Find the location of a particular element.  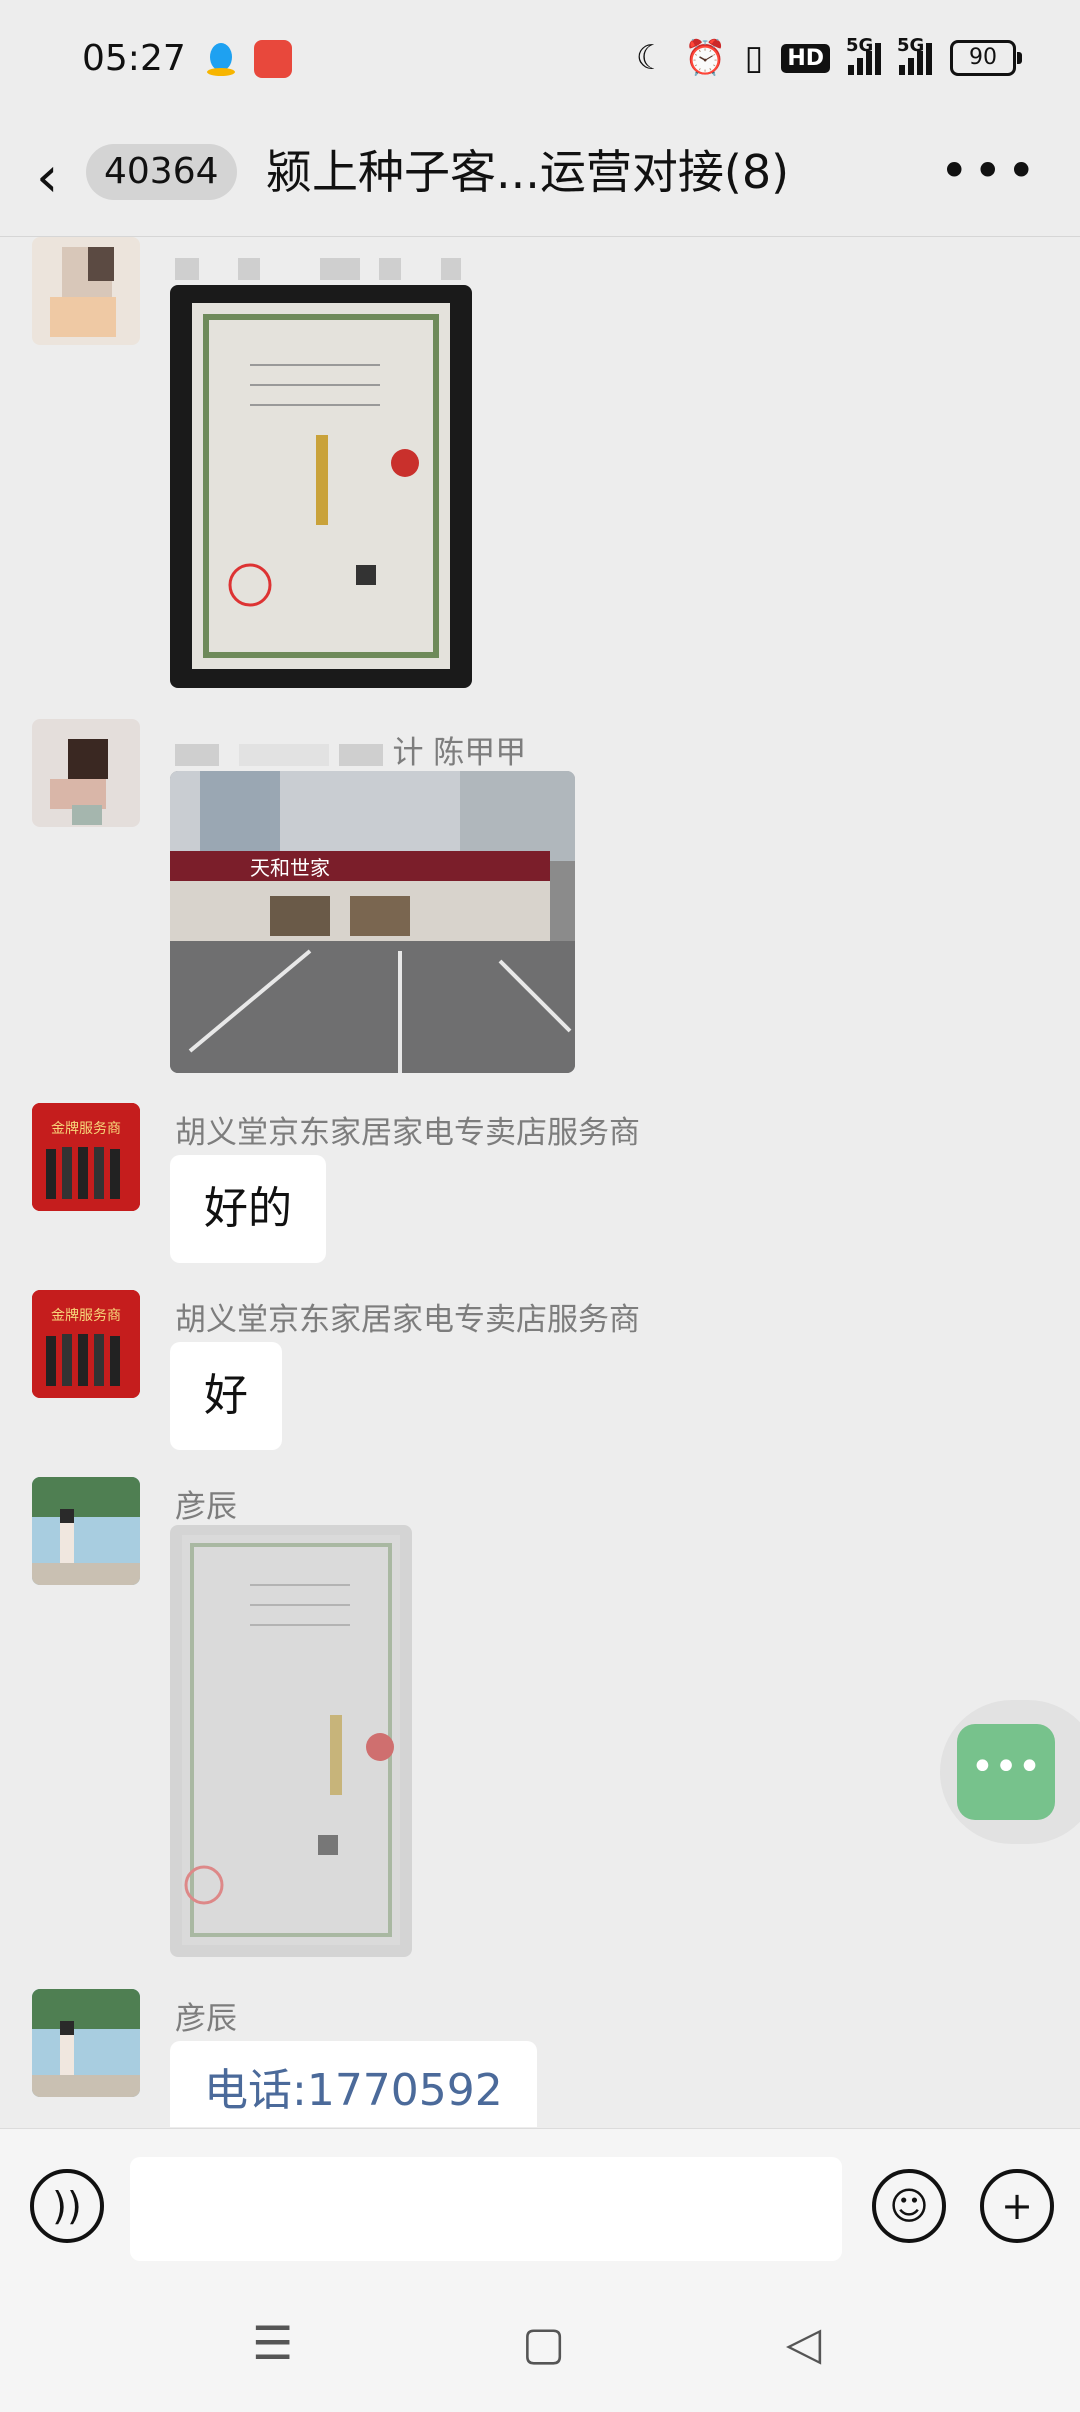

chat-title: 颍上种子客...运营对接(8) is located at coordinates (528, 172).